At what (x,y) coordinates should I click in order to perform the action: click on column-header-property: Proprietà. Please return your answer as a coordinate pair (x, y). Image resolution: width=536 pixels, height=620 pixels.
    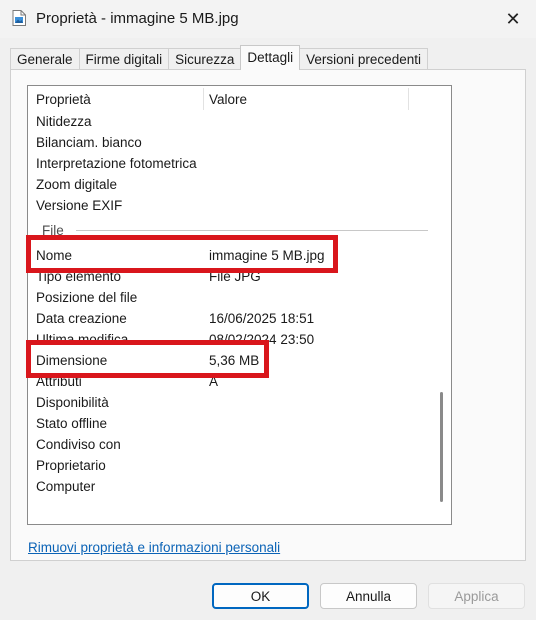
    Looking at the image, I should click on (63, 99).